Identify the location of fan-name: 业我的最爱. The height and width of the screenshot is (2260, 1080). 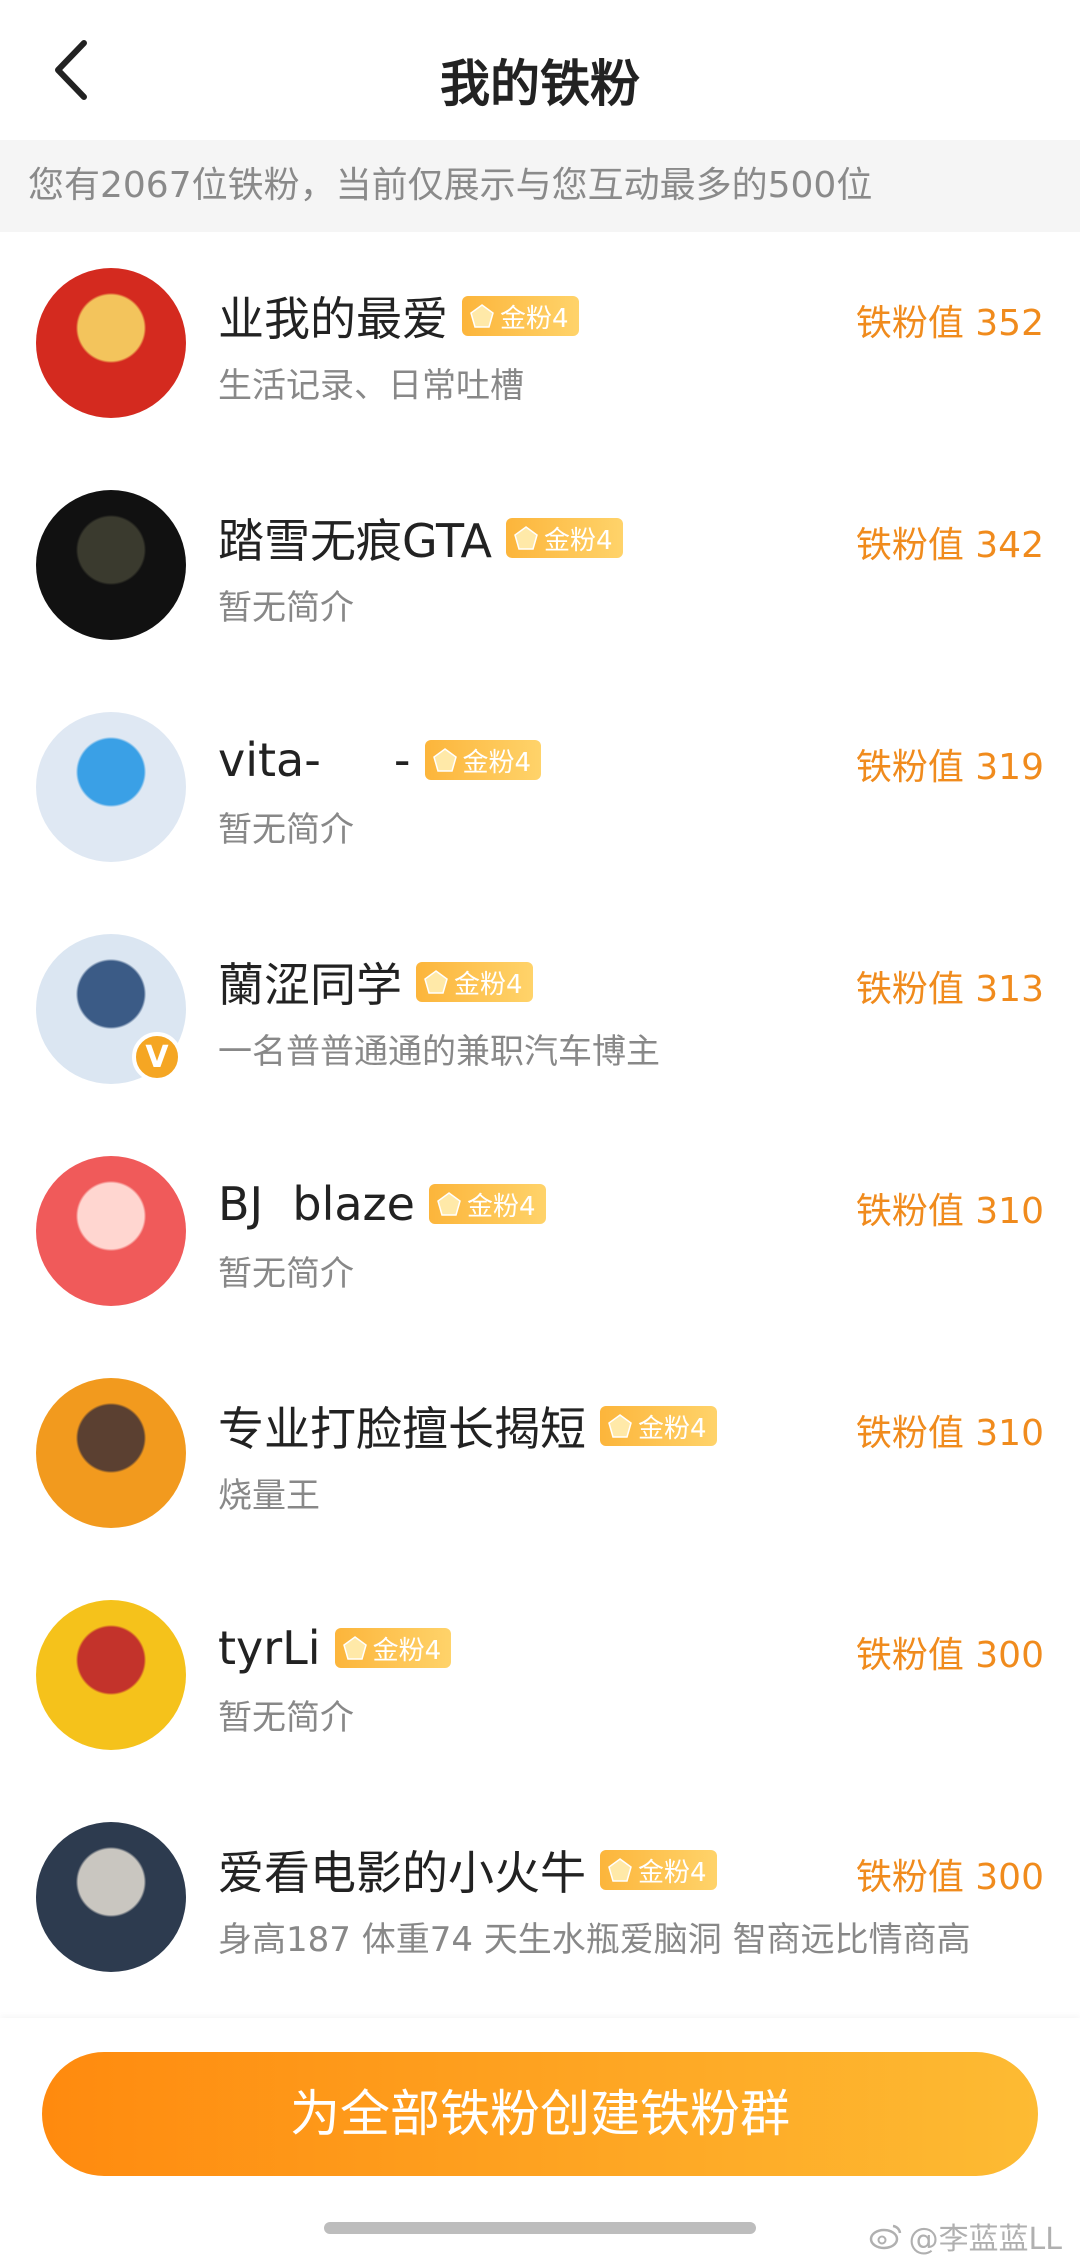
(333, 316).